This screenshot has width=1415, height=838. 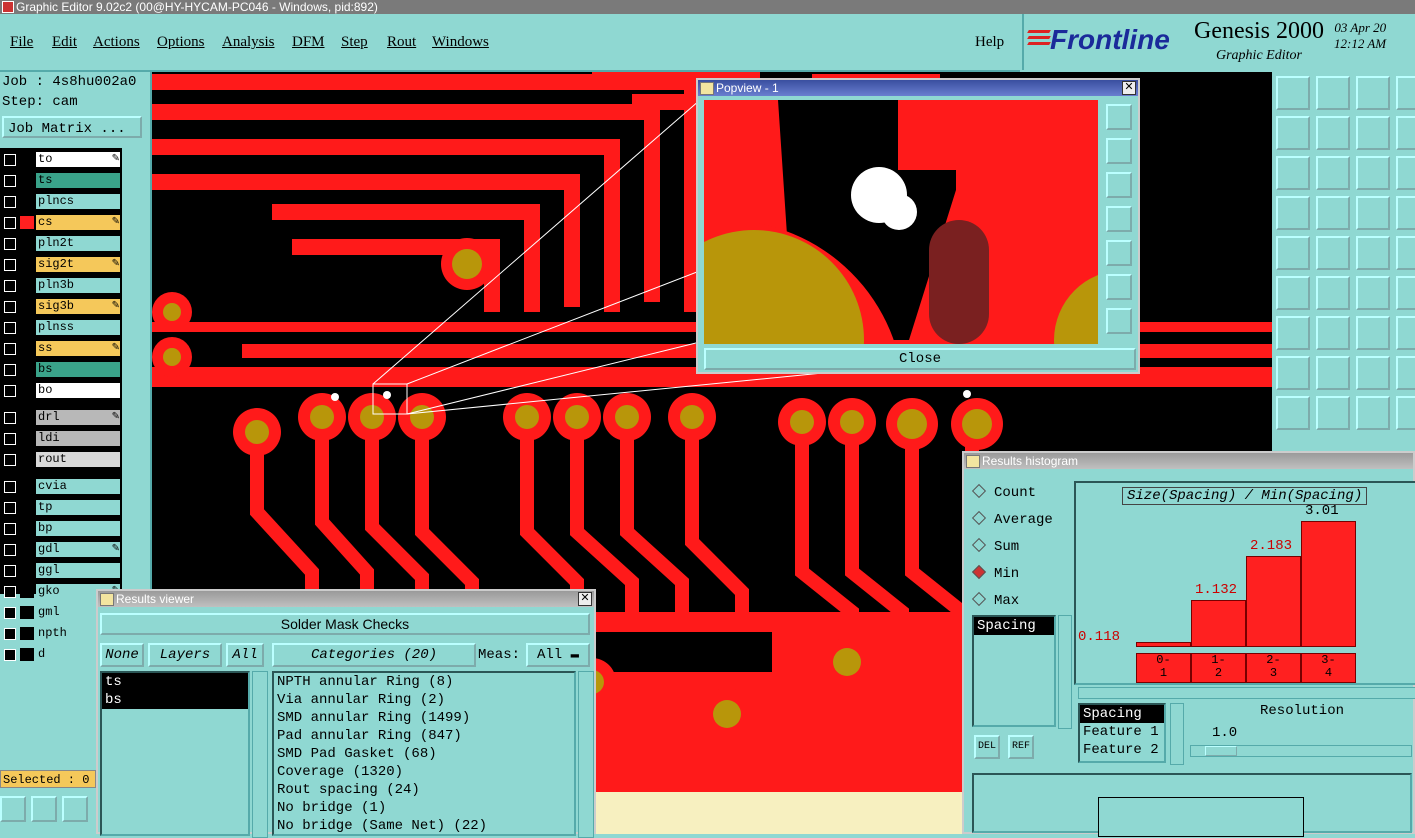 I want to click on feature-field-item: Feature 2, so click(x=1122, y=750).